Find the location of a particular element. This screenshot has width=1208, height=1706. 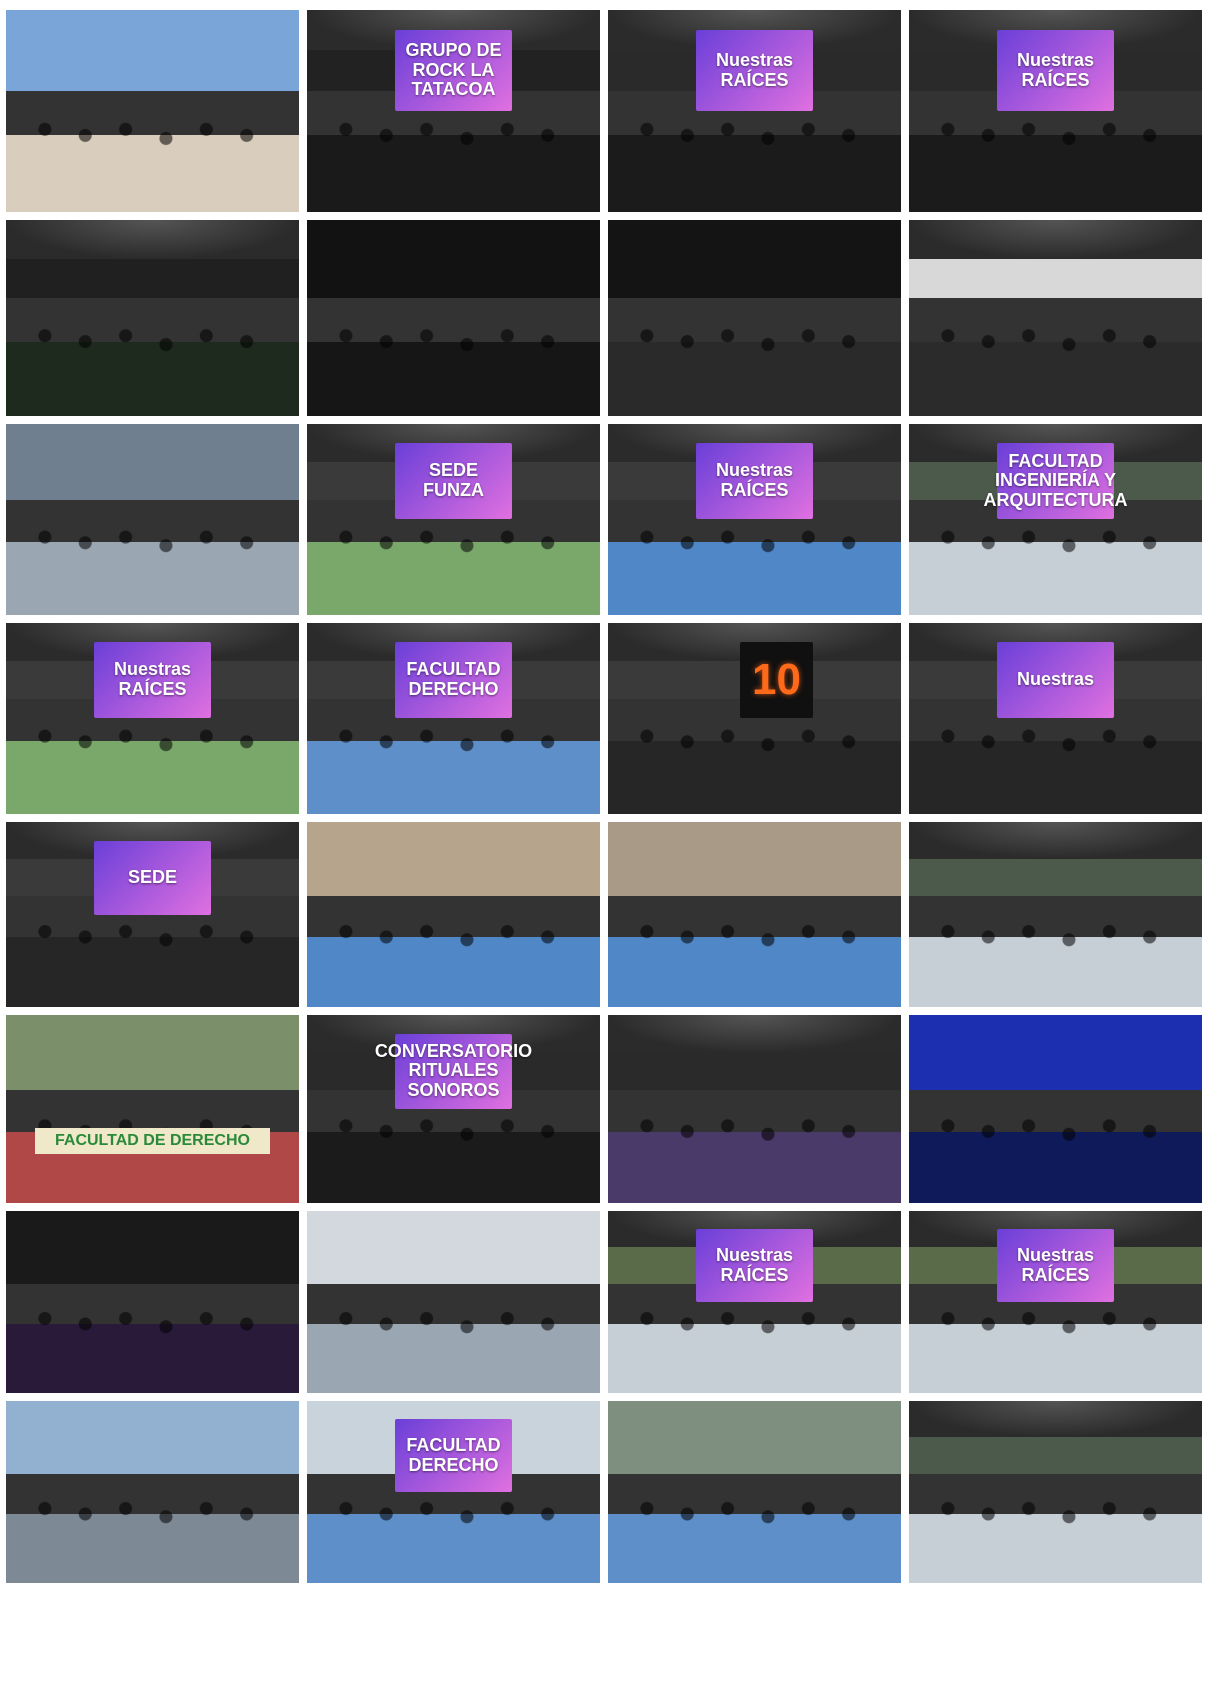

gallery-photo: FACULTAD INGENIERÍA Y ARQUITECTURA is located at coordinates (1055, 519).